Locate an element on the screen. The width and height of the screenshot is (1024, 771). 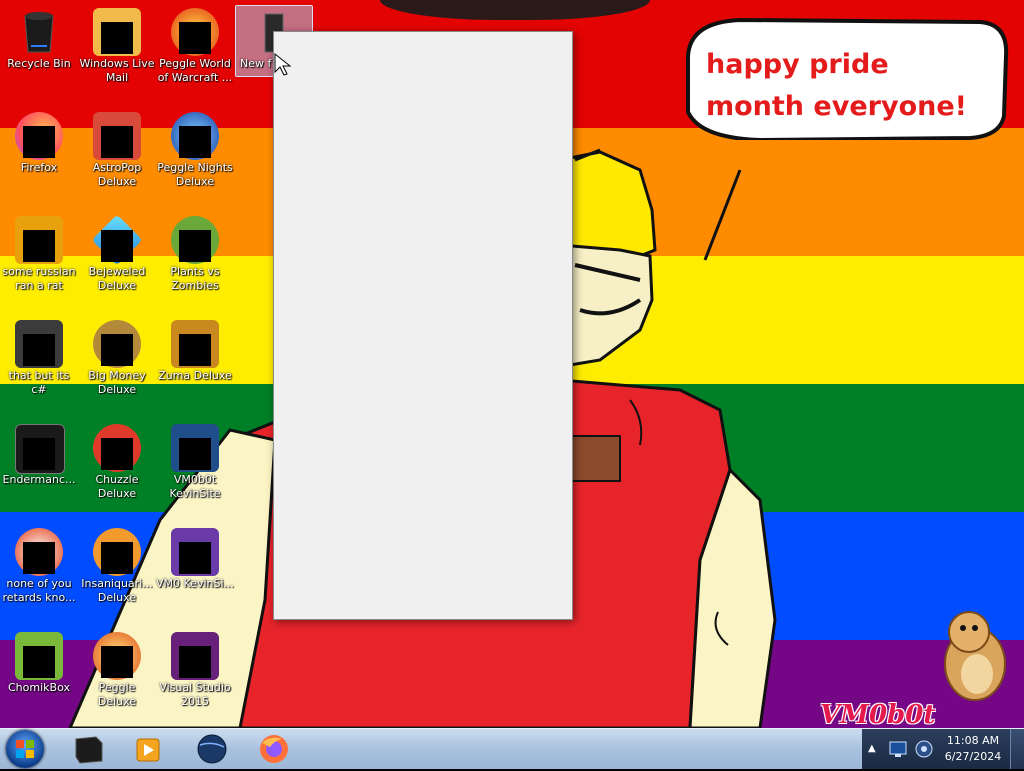
black-box-icon is located at coordinates (89, 750).